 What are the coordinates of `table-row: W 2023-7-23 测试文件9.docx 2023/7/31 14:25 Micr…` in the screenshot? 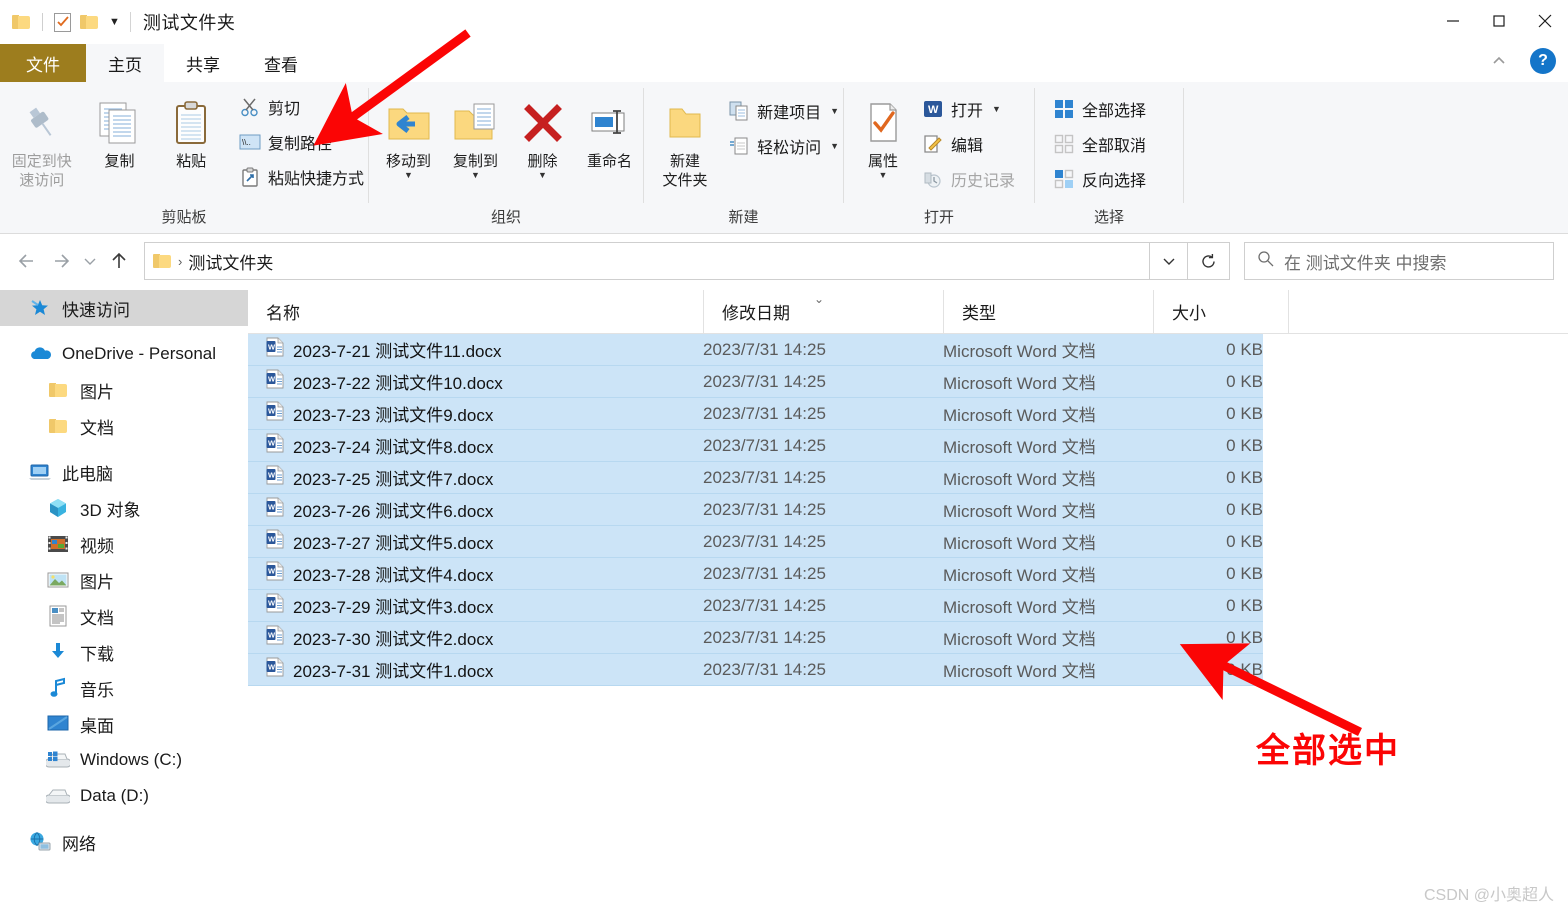 It's located at (755, 414).